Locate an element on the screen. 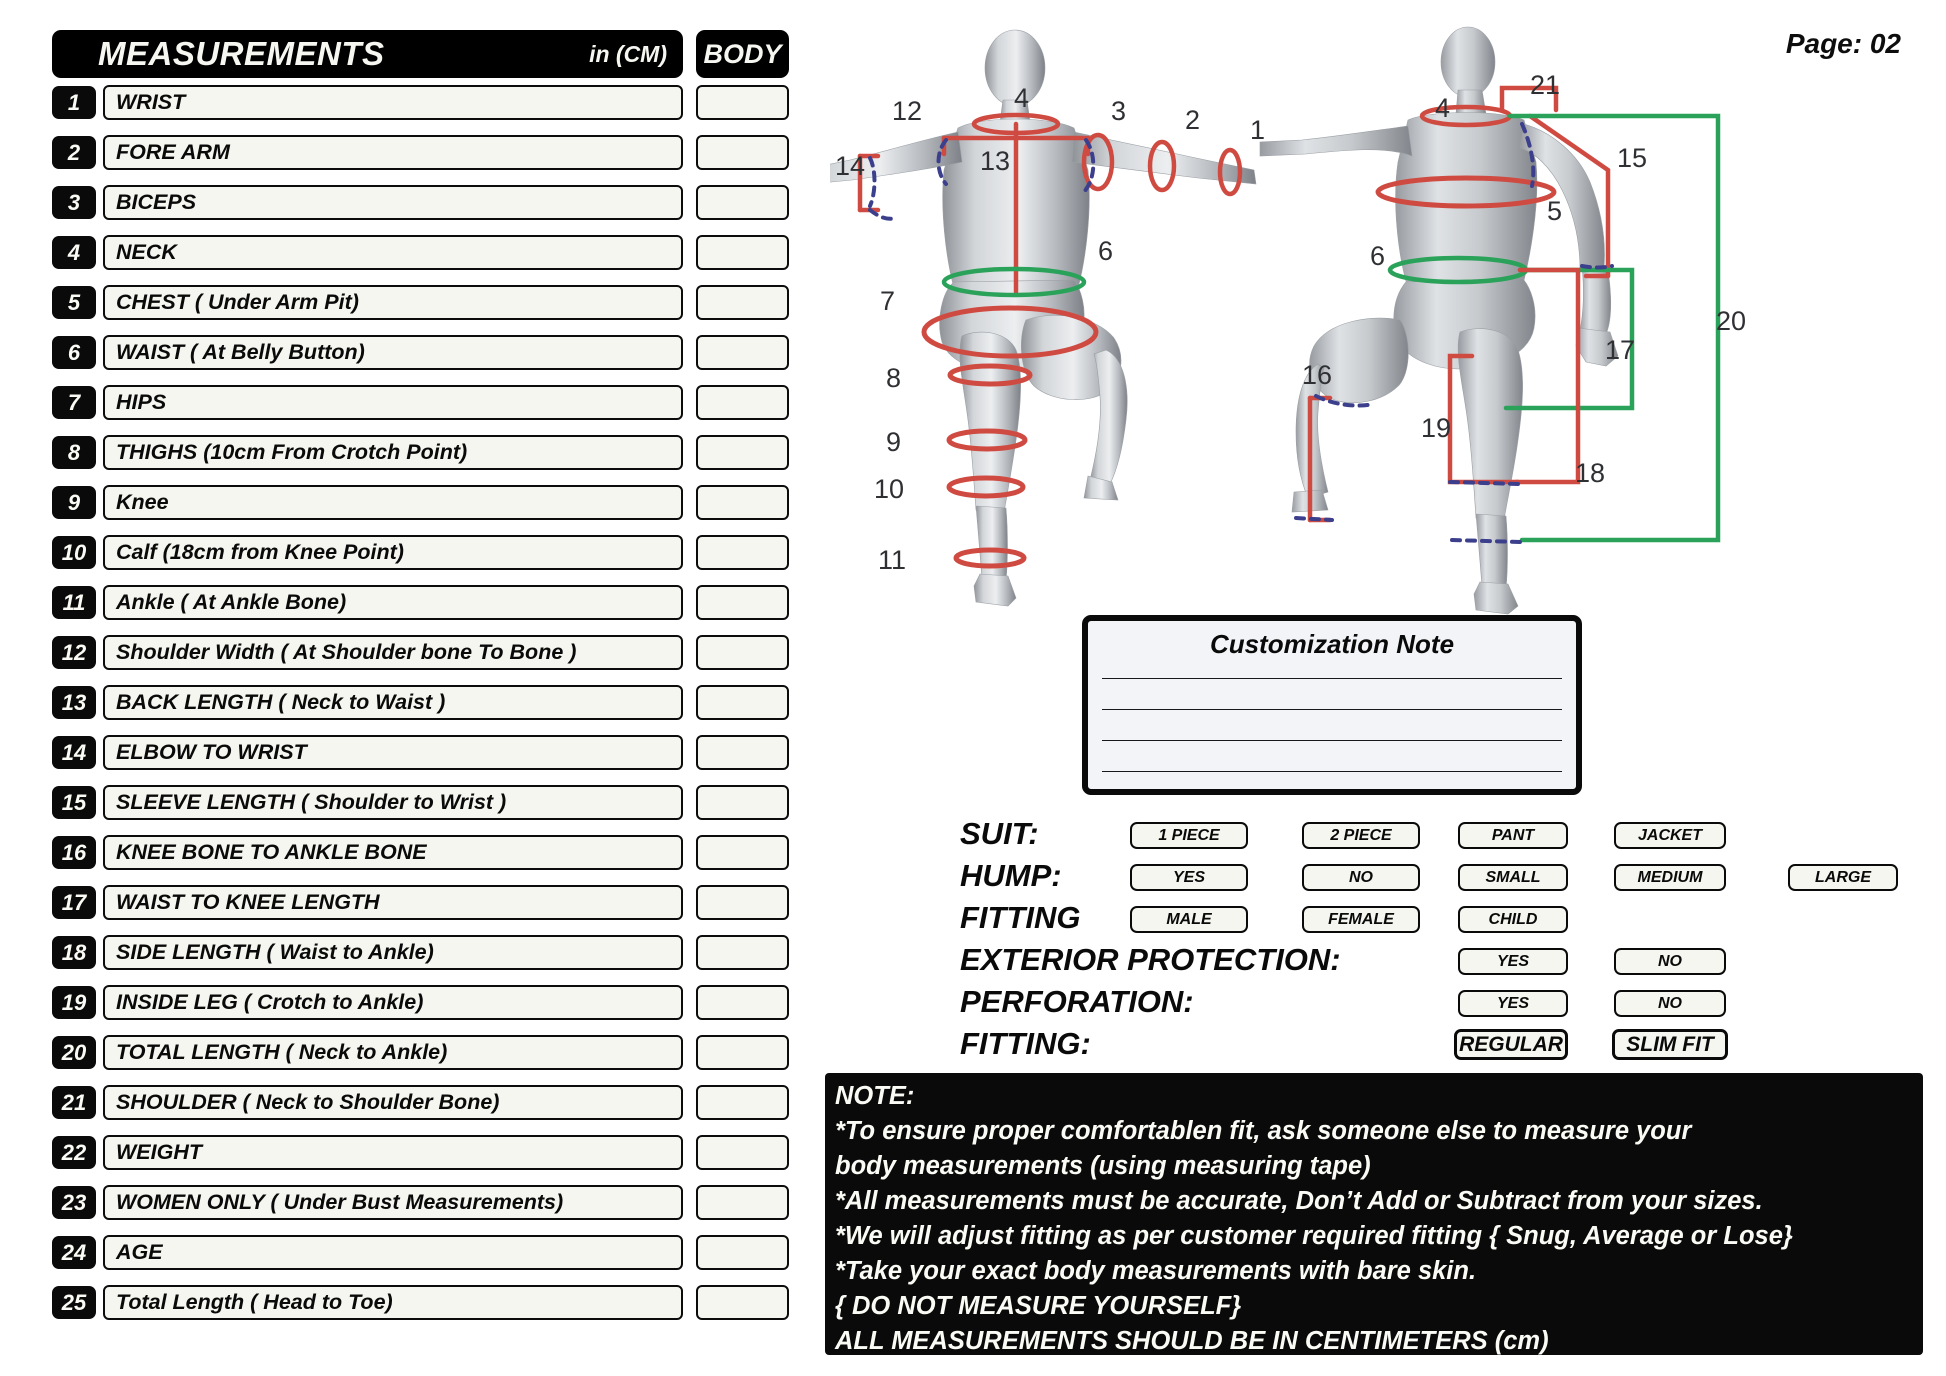 This screenshot has width=1946, height=1376. measurement-row: 8 THIGHS (10cm From Crotch Point) is located at coordinates (432, 452).